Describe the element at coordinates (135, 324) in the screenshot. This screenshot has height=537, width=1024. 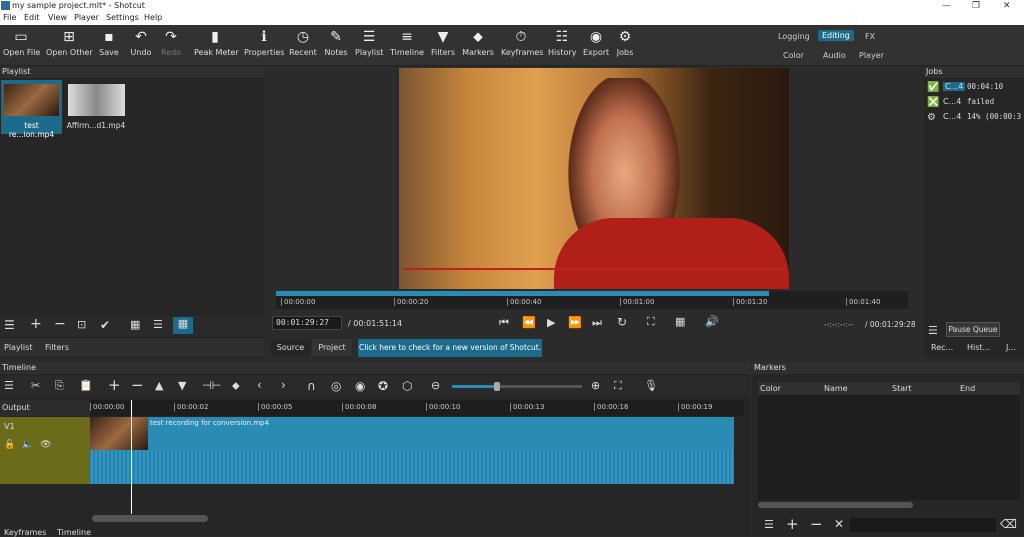
I see `details-view-icon: ▦` at that location.